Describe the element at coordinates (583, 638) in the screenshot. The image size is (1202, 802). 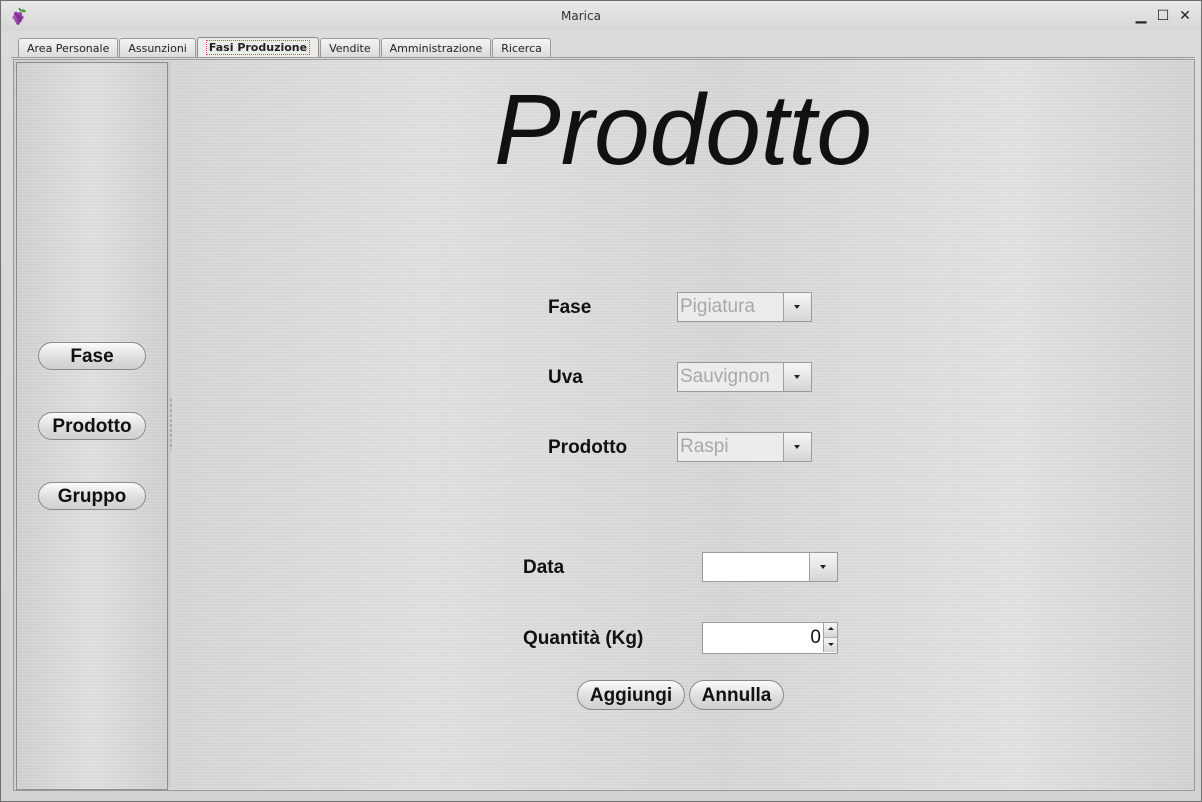
I see `quantita-label: Quantità (Kg)` at that location.